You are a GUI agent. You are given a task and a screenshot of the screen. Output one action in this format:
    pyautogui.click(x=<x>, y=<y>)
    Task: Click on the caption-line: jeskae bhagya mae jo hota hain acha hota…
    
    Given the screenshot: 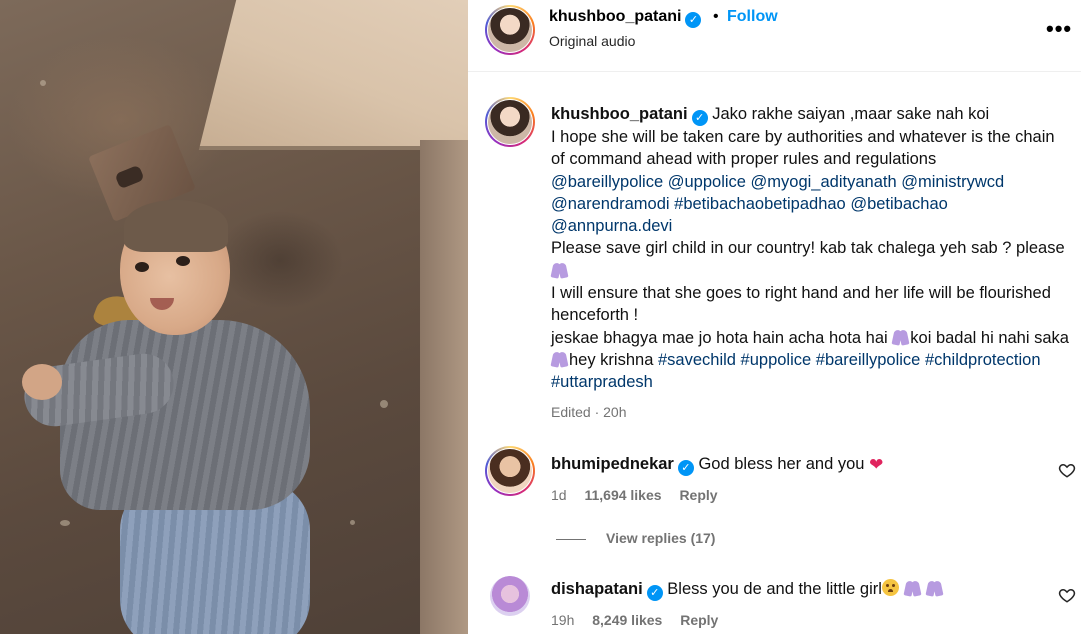 What is the action you would take?
    pyautogui.click(x=719, y=337)
    